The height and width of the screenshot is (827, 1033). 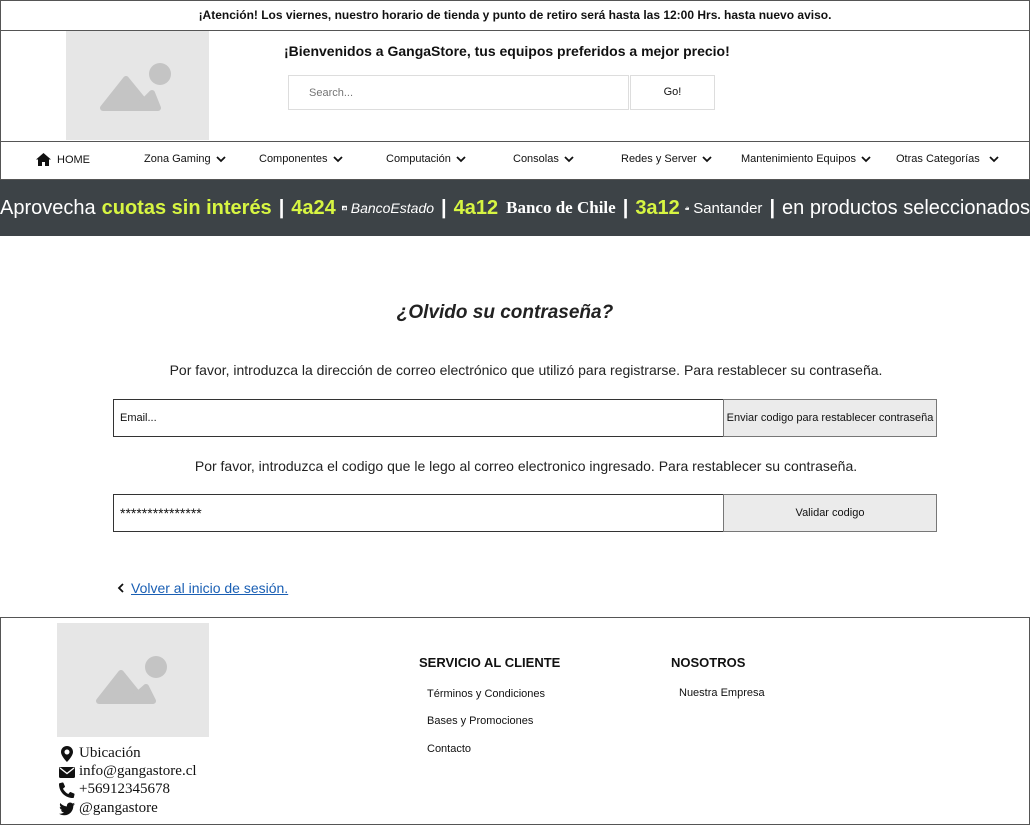 What do you see at coordinates (938, 159) in the screenshot?
I see `nav-item-label: Otras Categorías` at bounding box center [938, 159].